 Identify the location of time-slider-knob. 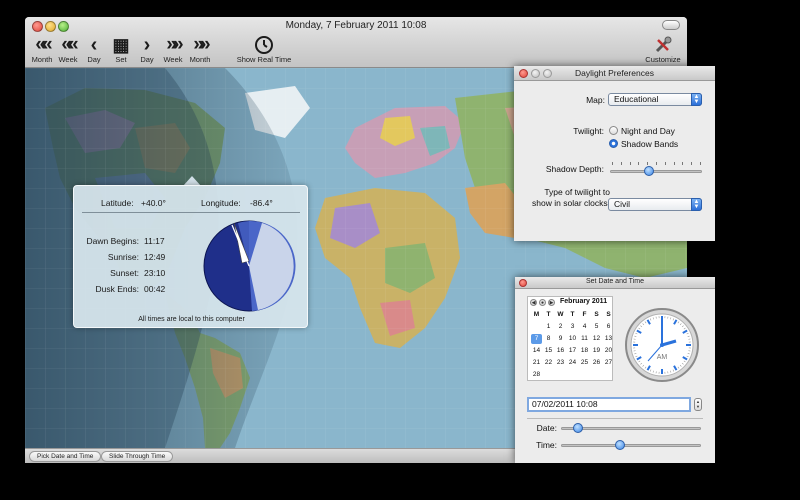
(619, 445).